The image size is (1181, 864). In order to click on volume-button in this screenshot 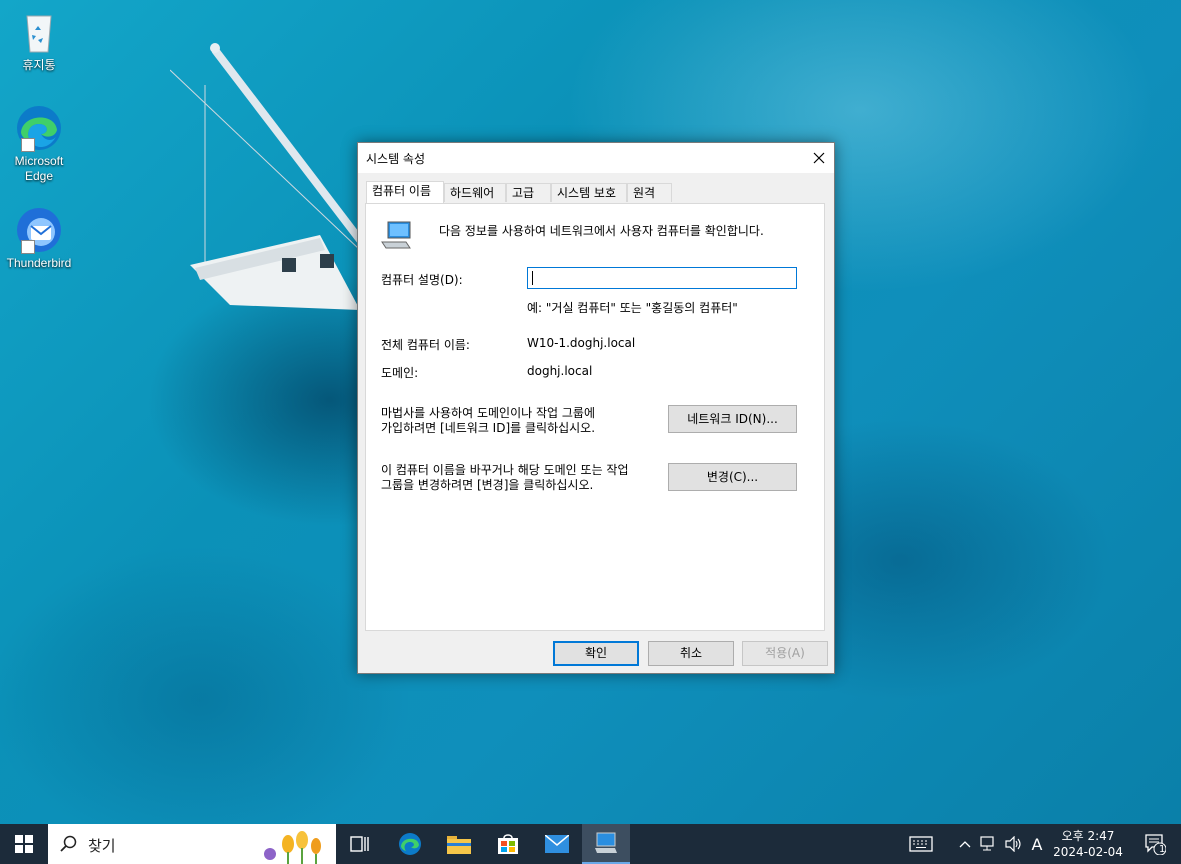, I will do `click(1014, 844)`.